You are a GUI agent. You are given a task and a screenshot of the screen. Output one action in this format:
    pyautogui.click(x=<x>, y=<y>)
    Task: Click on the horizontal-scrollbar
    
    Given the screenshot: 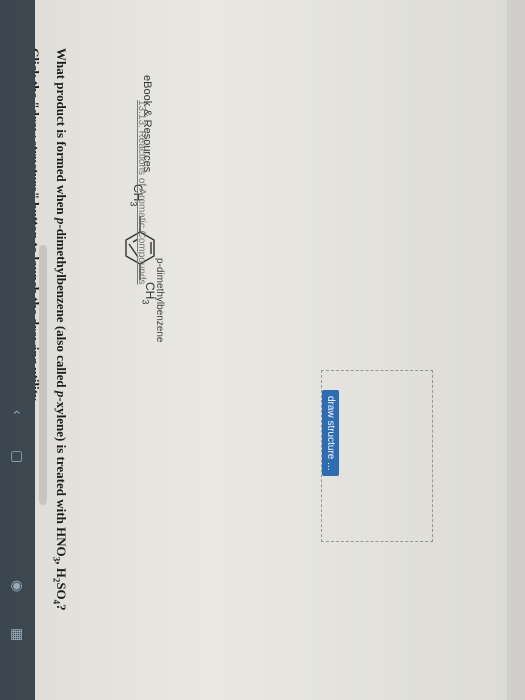 What is the action you would take?
    pyautogui.click(x=43, y=375)
    